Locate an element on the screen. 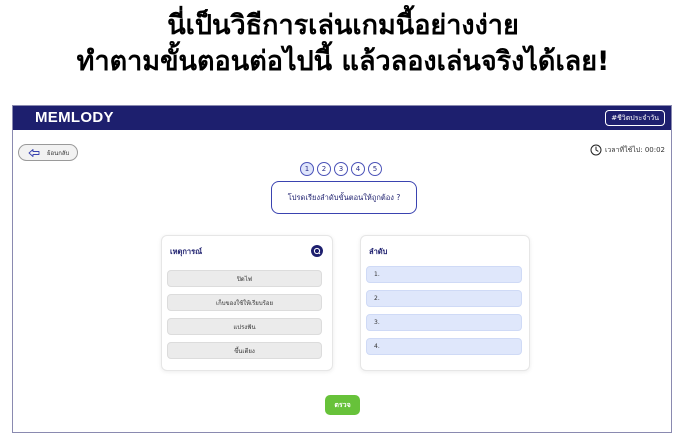 The width and height of the screenshot is (686, 442). order-slot: 1. is located at coordinates (444, 274).